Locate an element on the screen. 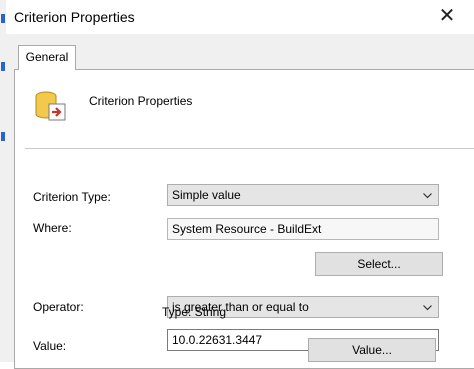 The height and width of the screenshot is (369, 474). close-icon: ✕ is located at coordinates (447, 16).